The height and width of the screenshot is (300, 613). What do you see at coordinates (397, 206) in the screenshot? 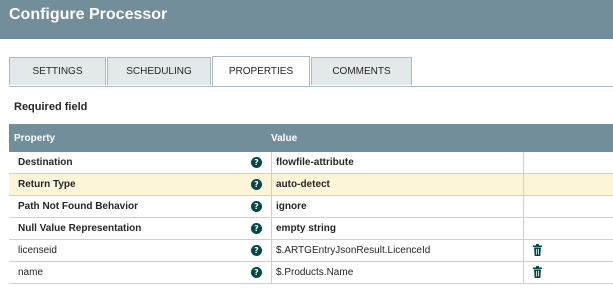
I see `value-cell: ignore` at bounding box center [397, 206].